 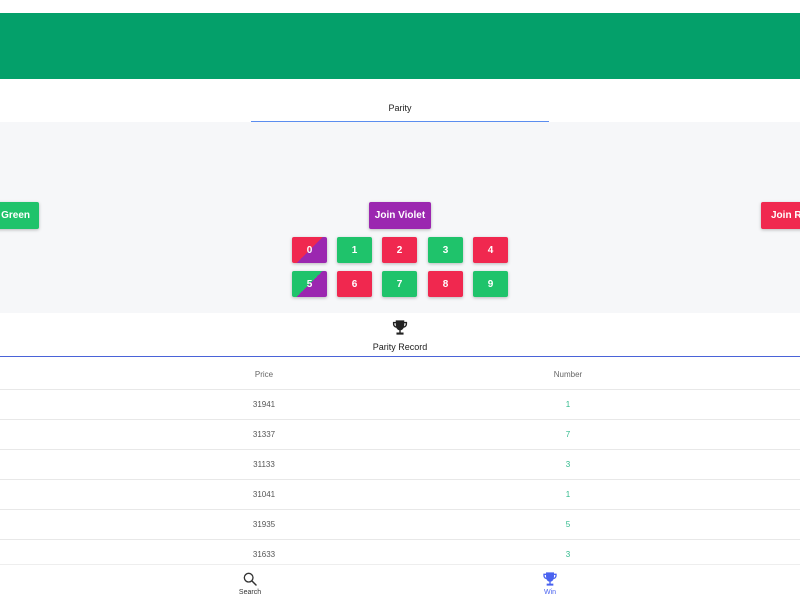 I want to click on join-violet-label: Join Violet, so click(x=400, y=215).